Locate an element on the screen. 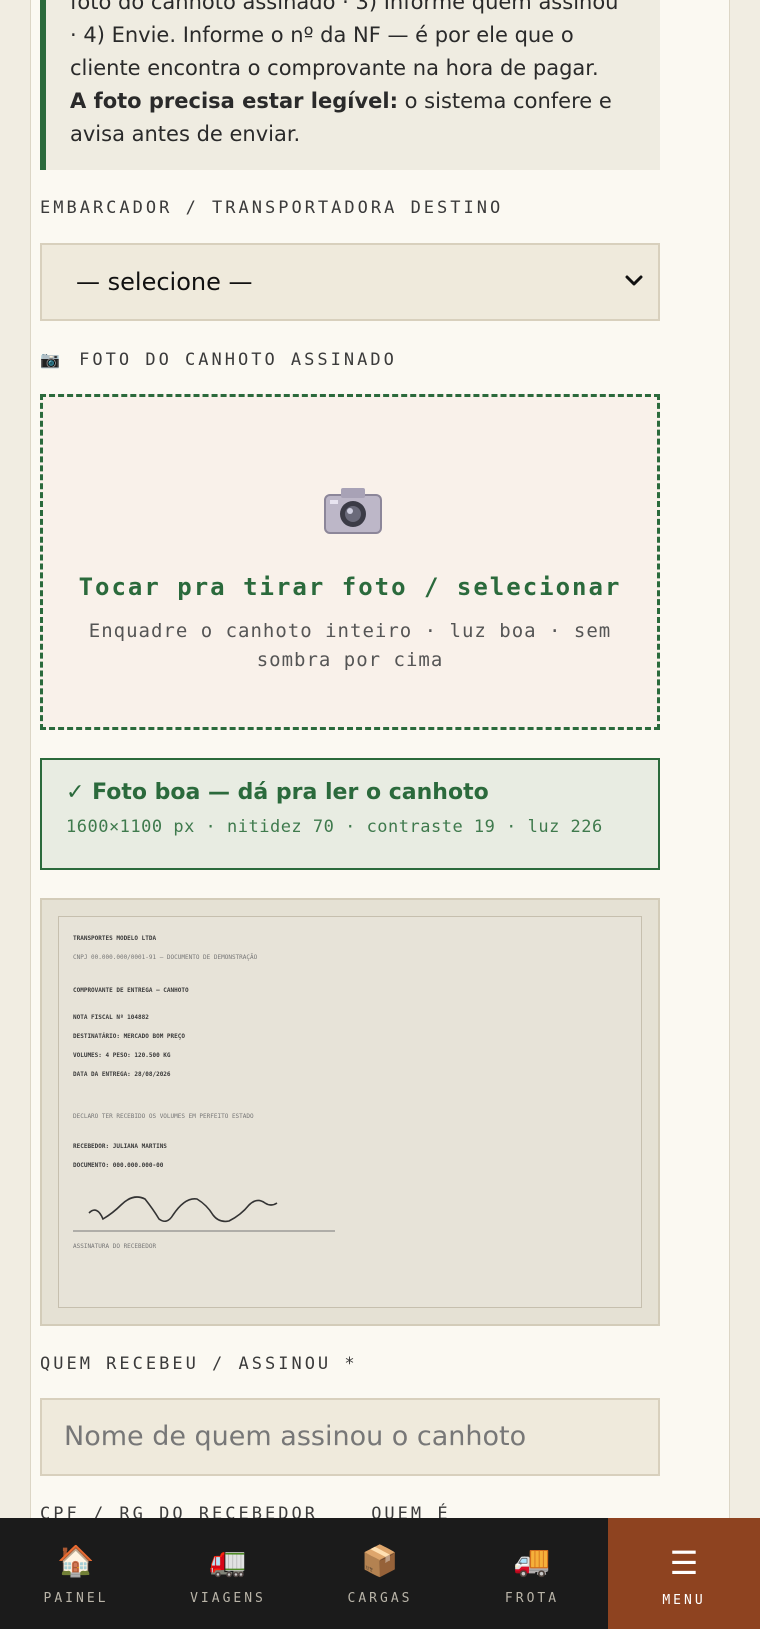 Image resolution: width=760 pixels, height=1629 pixels. nav-item-label: VIAGENS is located at coordinates (228, 1598).